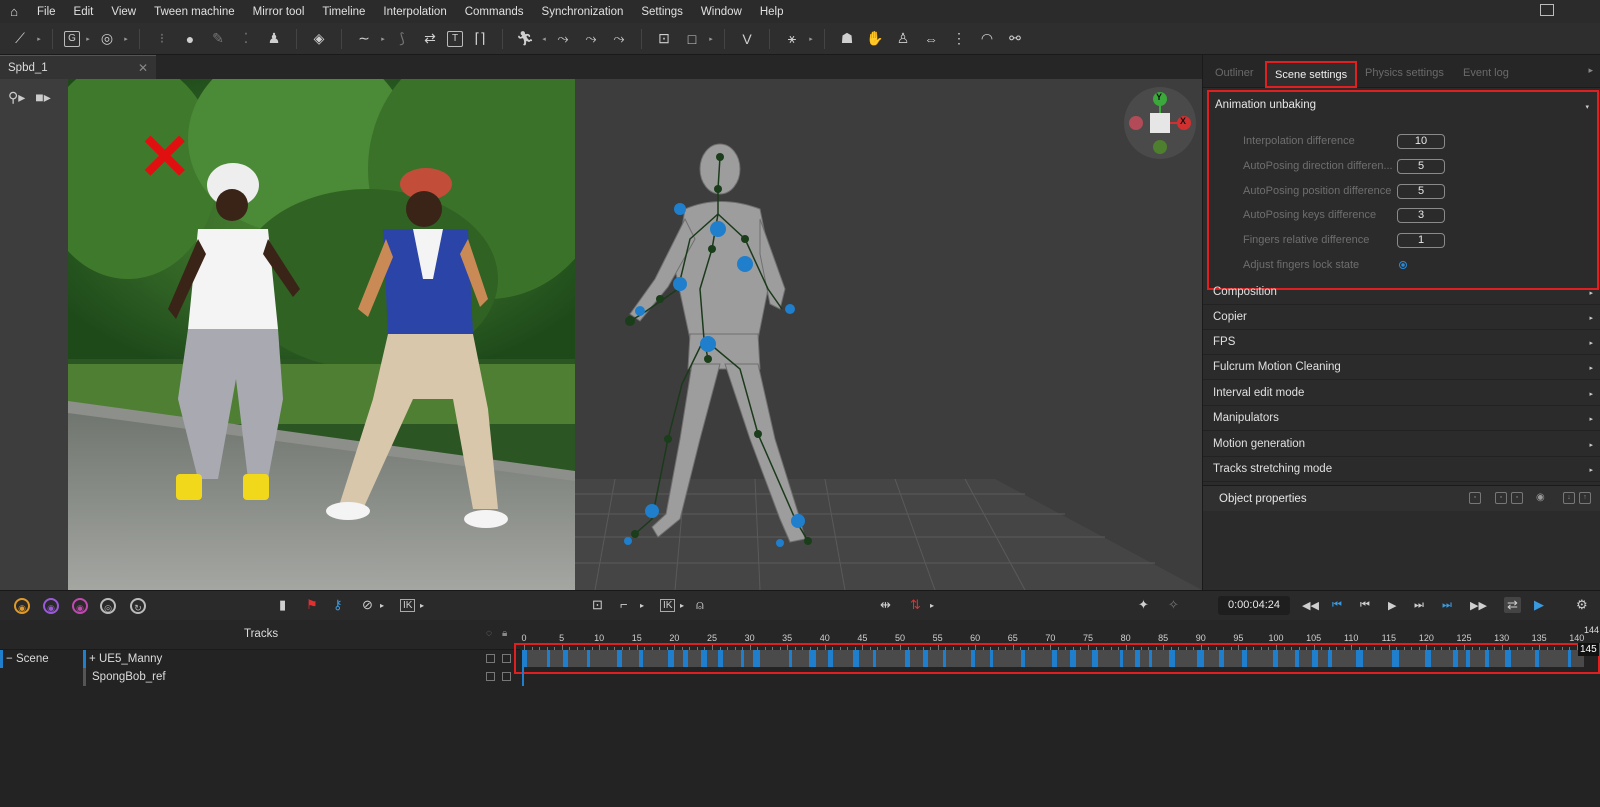  I want to click on hands-icon: ✋, so click(875, 39).